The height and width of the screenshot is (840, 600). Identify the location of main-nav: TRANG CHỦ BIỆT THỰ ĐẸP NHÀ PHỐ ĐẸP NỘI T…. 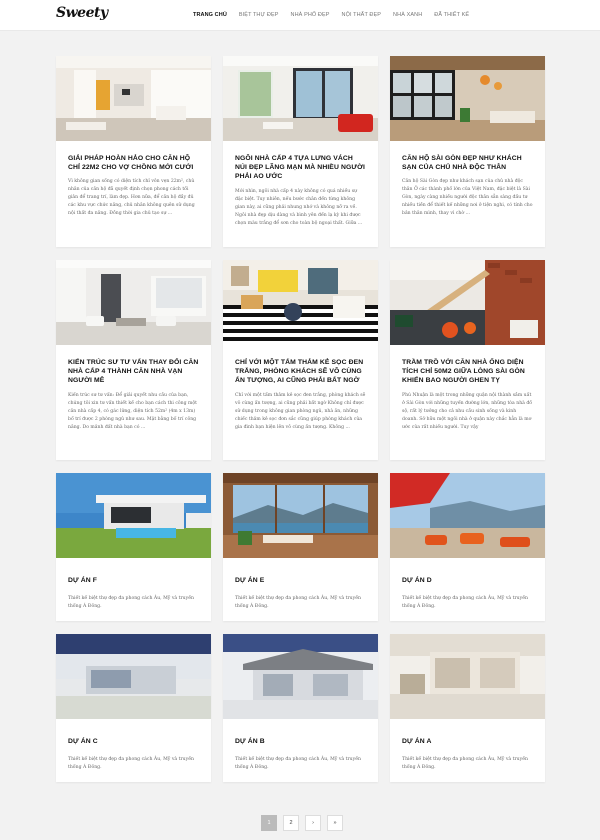
(331, 15).